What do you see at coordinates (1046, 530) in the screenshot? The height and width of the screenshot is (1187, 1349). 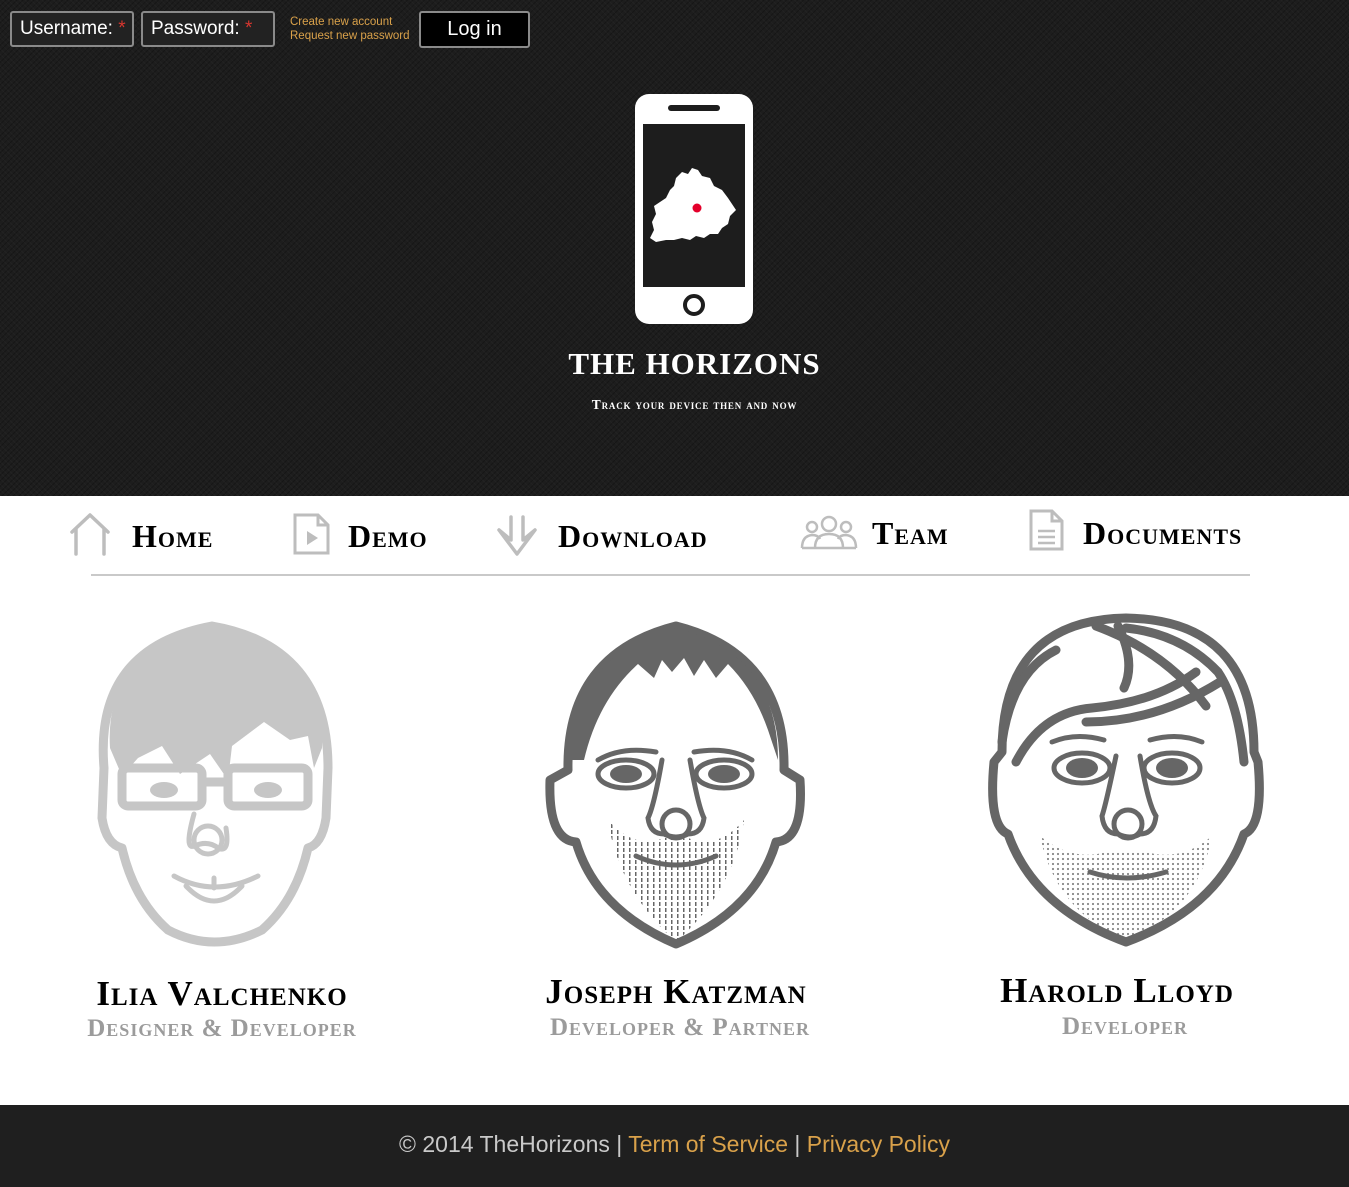 I see `document-icon` at bounding box center [1046, 530].